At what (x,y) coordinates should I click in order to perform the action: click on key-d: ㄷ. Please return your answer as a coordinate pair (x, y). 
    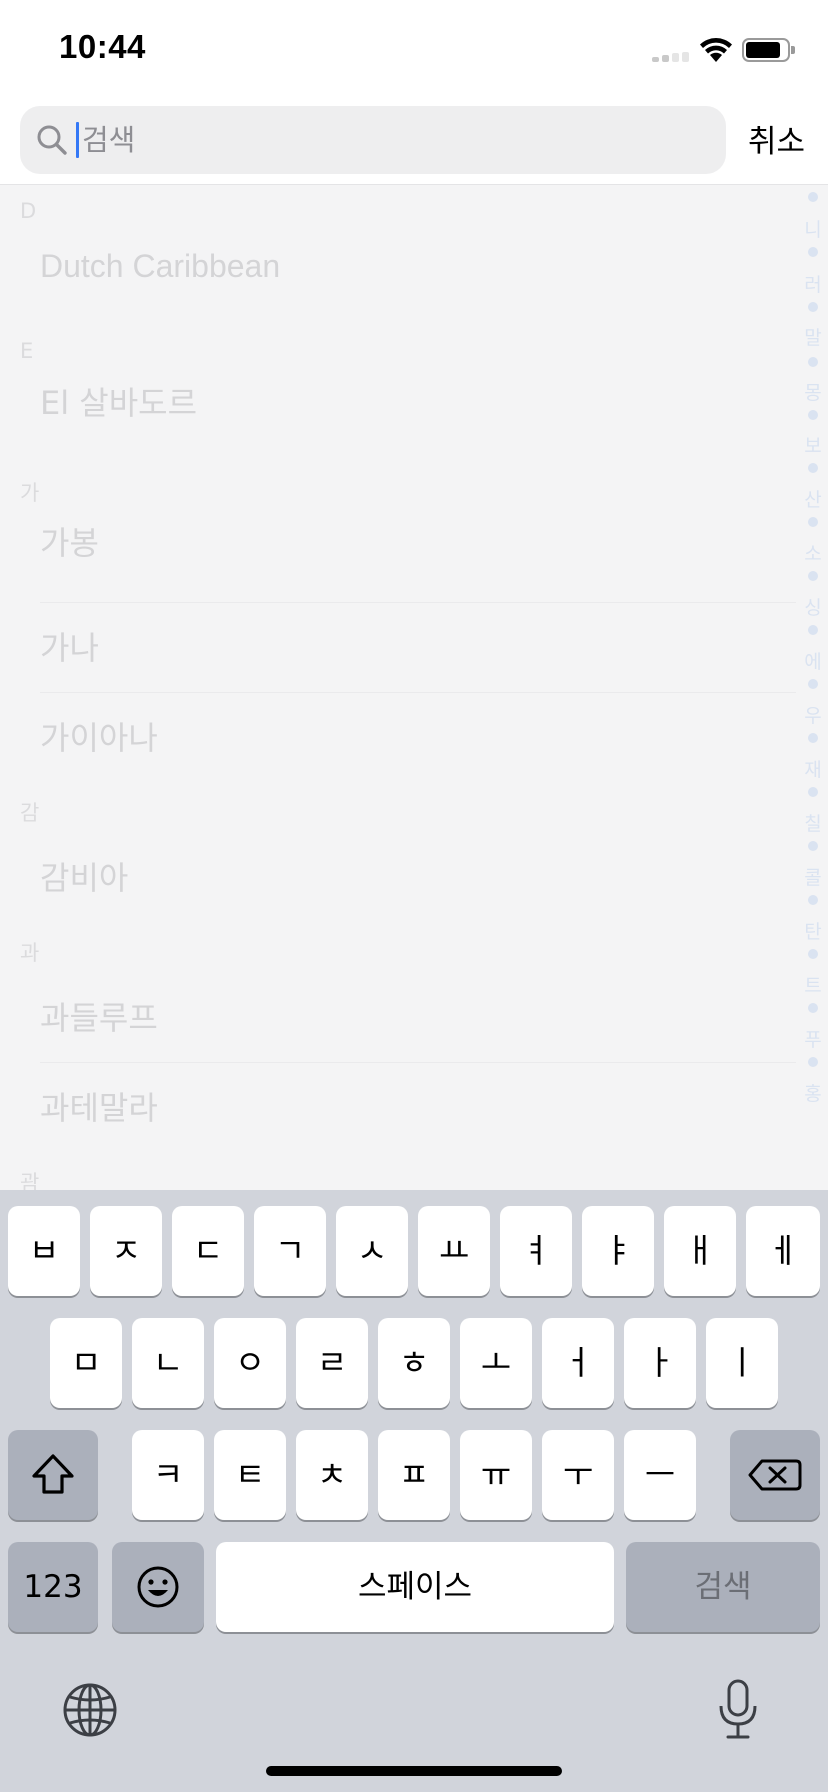
    Looking at the image, I should click on (208, 1251).